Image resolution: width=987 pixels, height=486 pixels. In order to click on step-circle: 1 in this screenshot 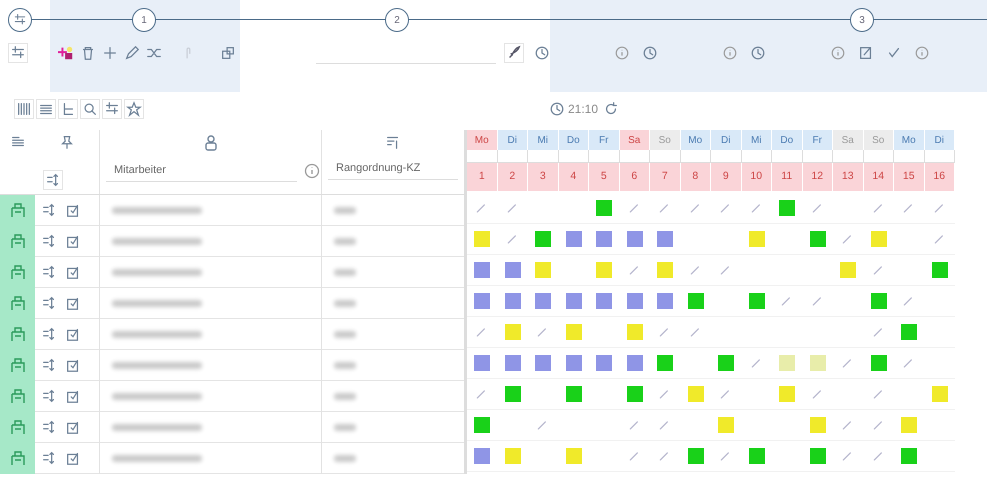, I will do `click(144, 20)`.